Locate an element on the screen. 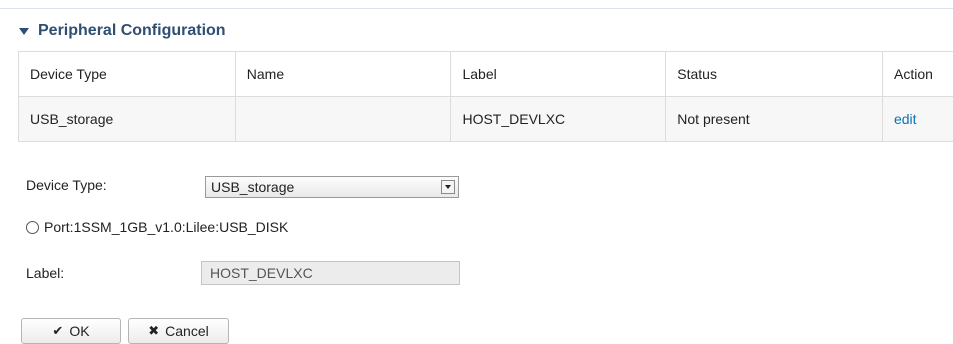 The height and width of the screenshot is (344, 953). label-field: HOST_DEVLXC is located at coordinates (330, 273).